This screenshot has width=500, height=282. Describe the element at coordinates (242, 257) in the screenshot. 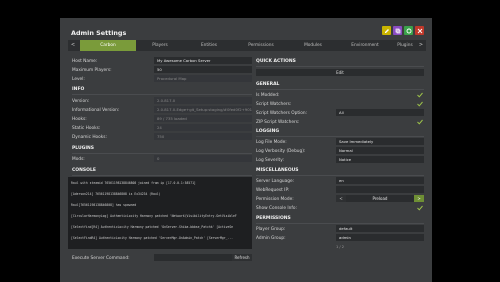

I see `refresh-button: Refresh` at that location.